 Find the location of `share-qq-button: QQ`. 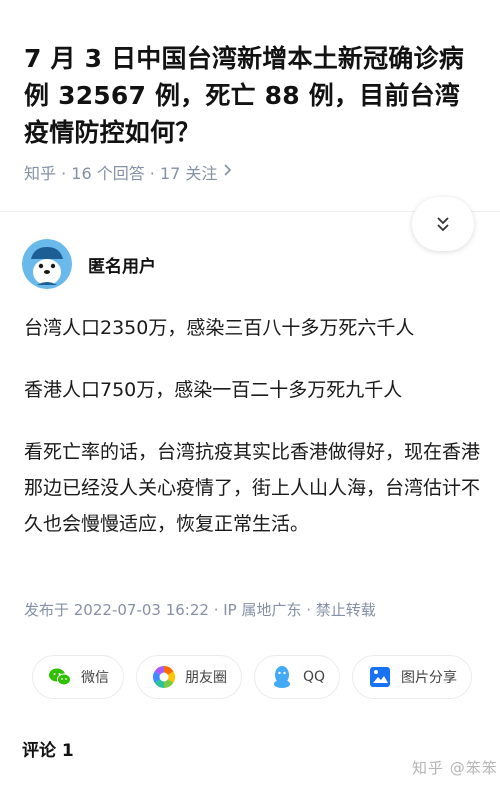

share-qq-button: QQ is located at coordinates (297, 677).